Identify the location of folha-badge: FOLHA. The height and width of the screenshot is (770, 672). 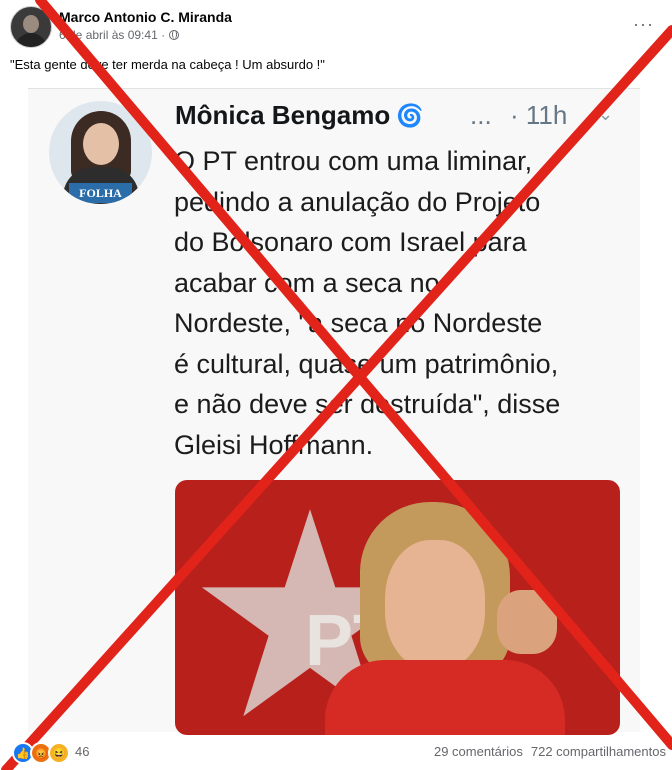
(100, 193).